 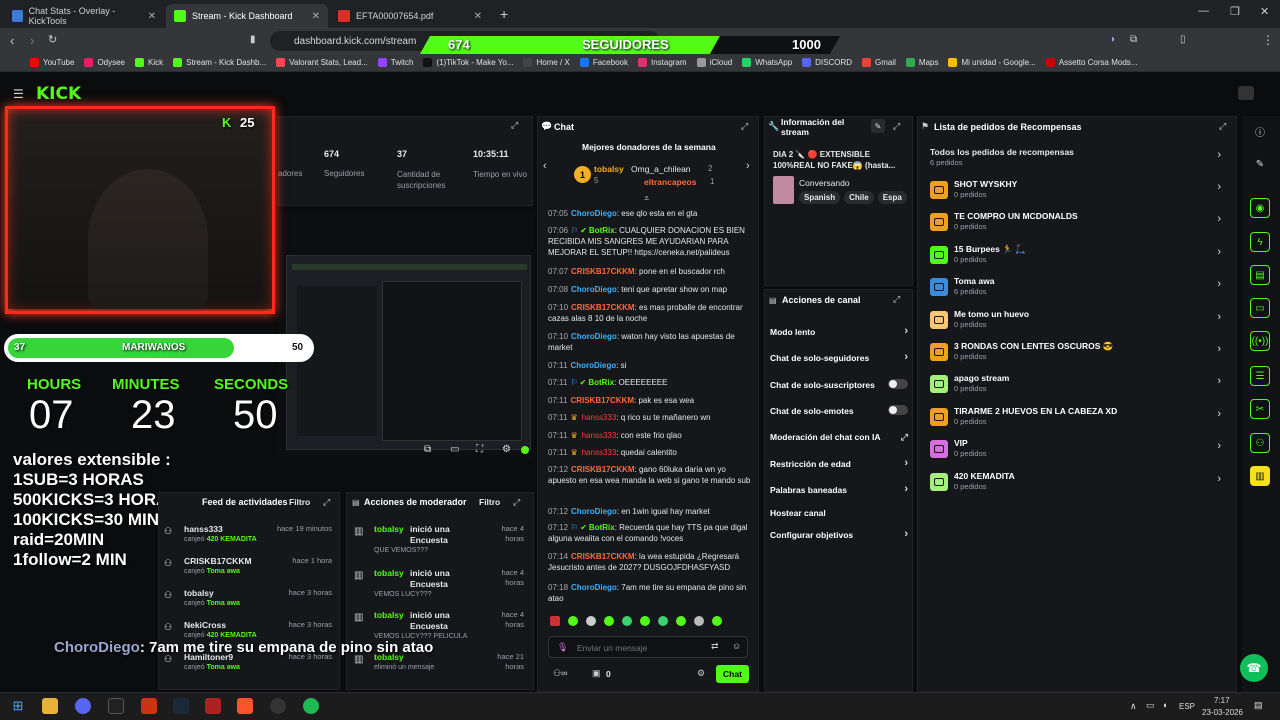 I want to click on donors-prev-icon: ‹, so click(x=545, y=166).